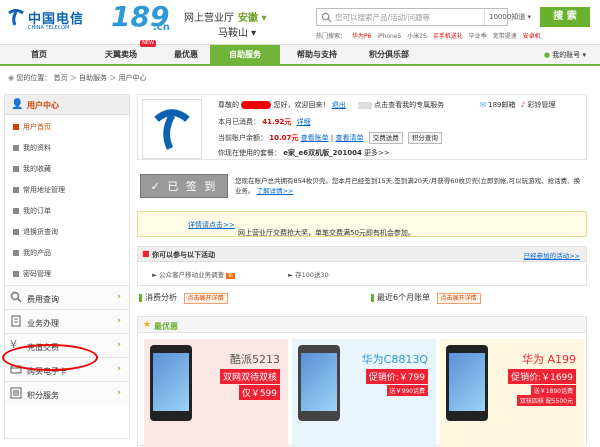  I want to click on hot-link: 小米2S, so click(417, 36).